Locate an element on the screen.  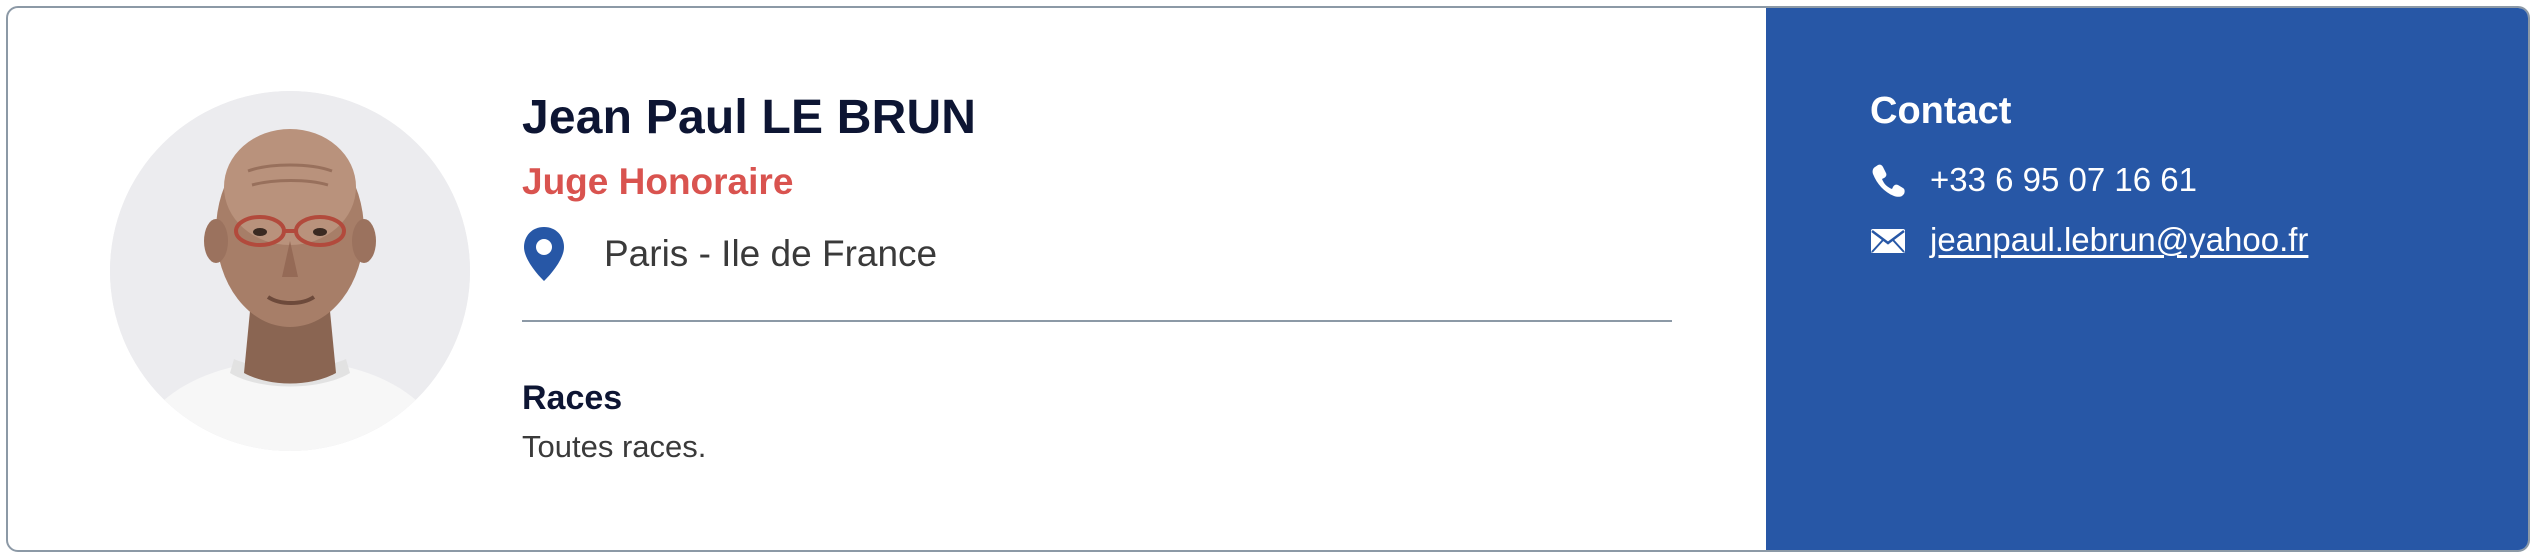
phone-icon is located at coordinates (1888, 180).